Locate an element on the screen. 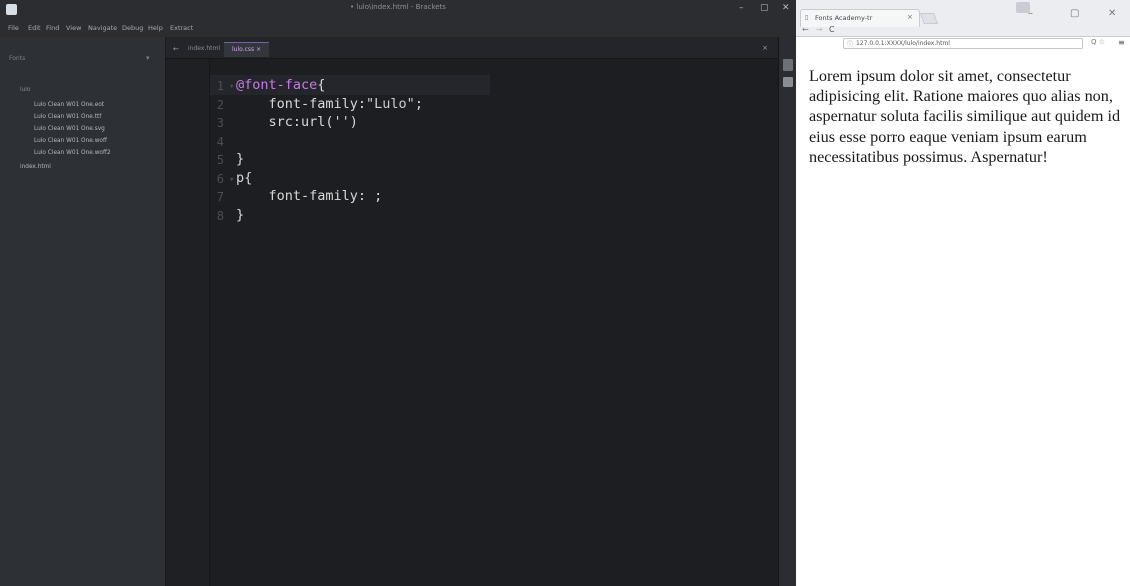 Image resolution: width=1130 pixels, height=586 pixels. close-icon: × is located at coordinates (765, 48).